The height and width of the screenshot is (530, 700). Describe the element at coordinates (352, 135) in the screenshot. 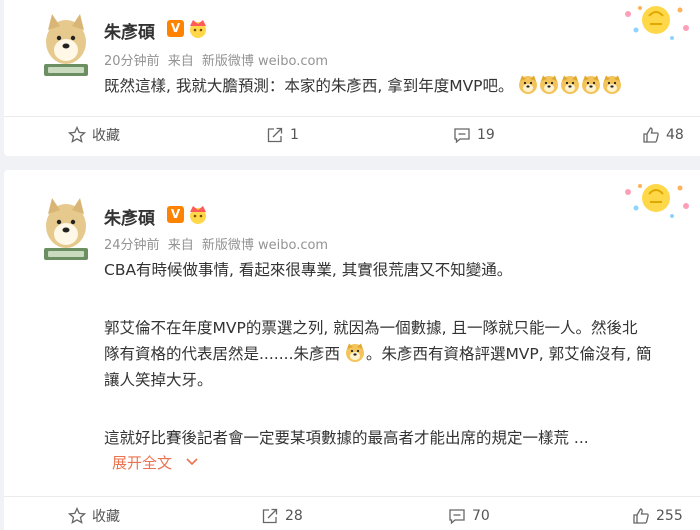

I see `action-bar: 收藏 1 19 48` at that location.